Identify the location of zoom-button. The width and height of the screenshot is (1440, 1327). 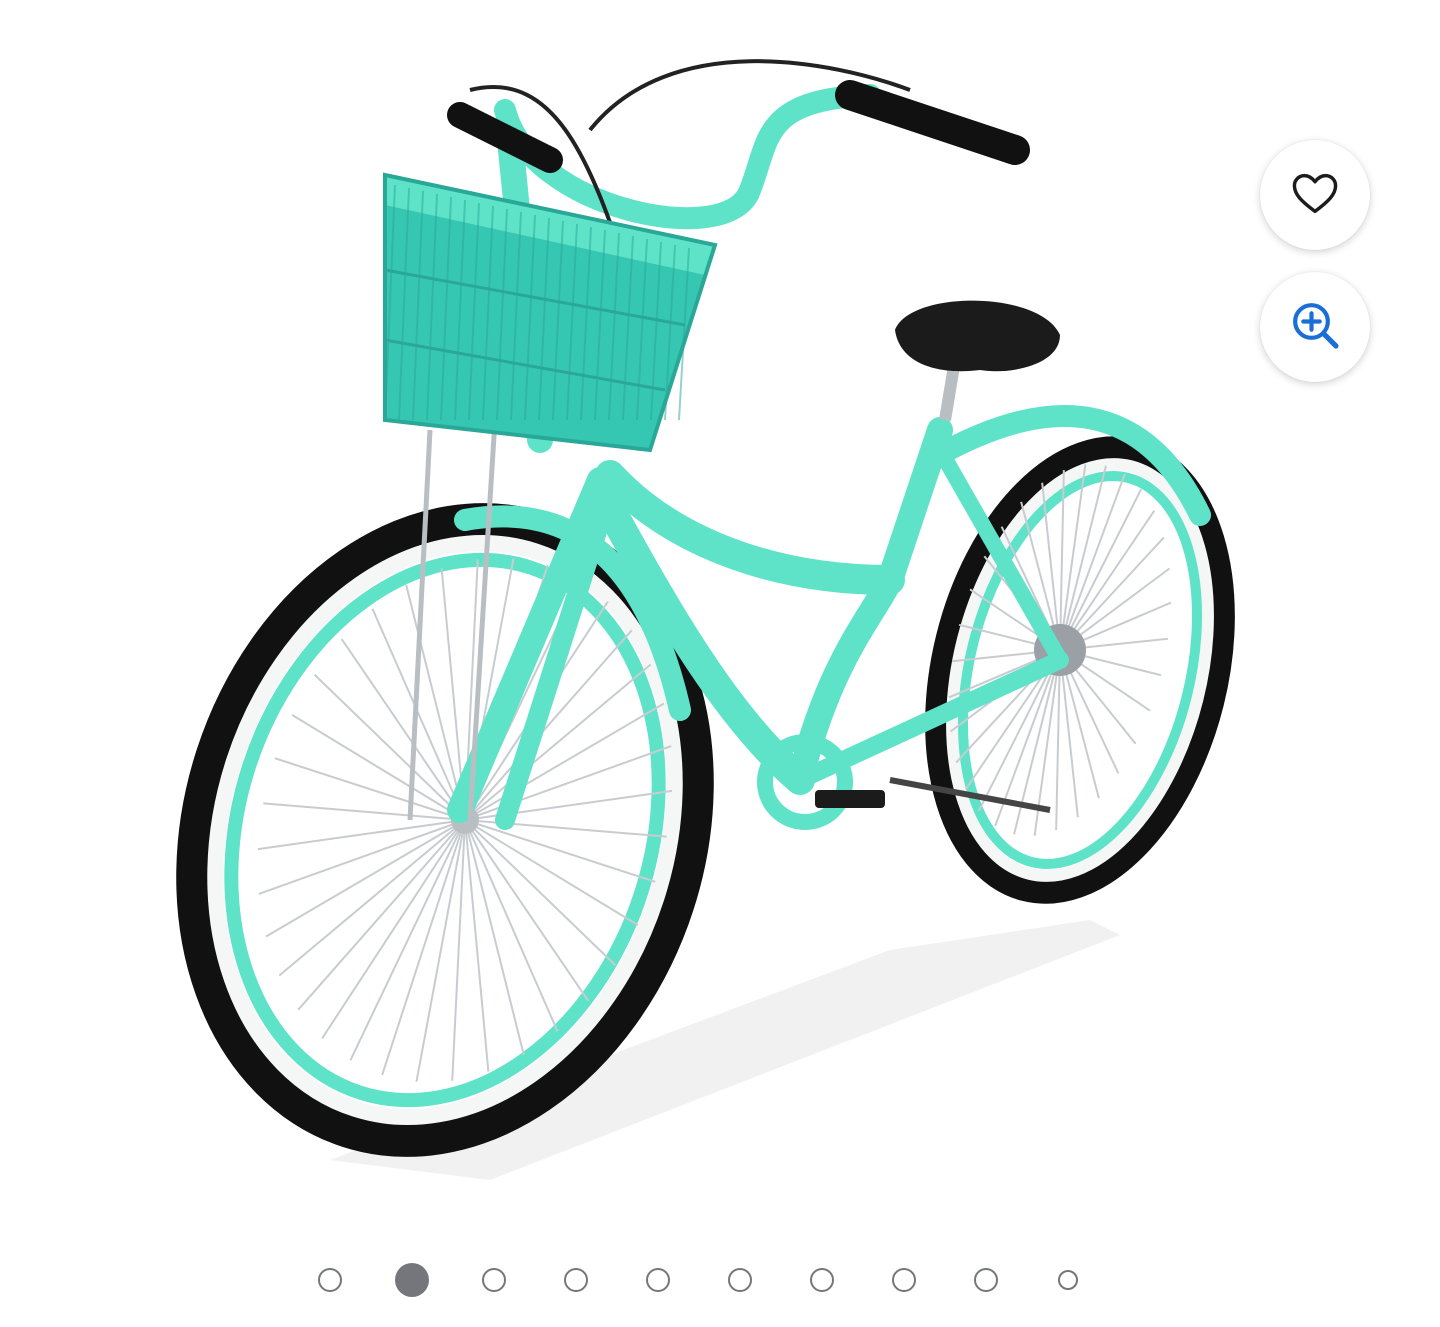
(1315, 327).